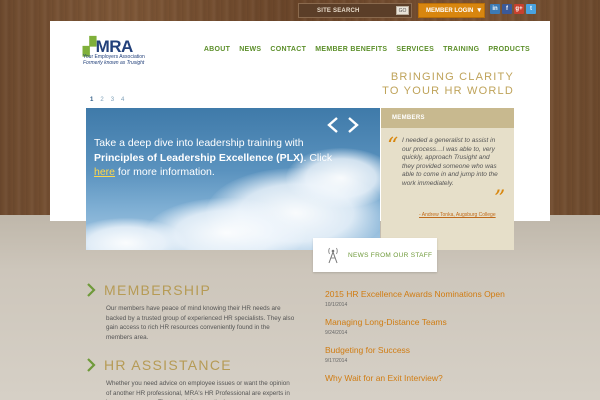 Image resolution: width=600 pixels, height=400 pixels. I want to click on news-item: Budgeting for Success 9/17/2014, so click(425, 354).